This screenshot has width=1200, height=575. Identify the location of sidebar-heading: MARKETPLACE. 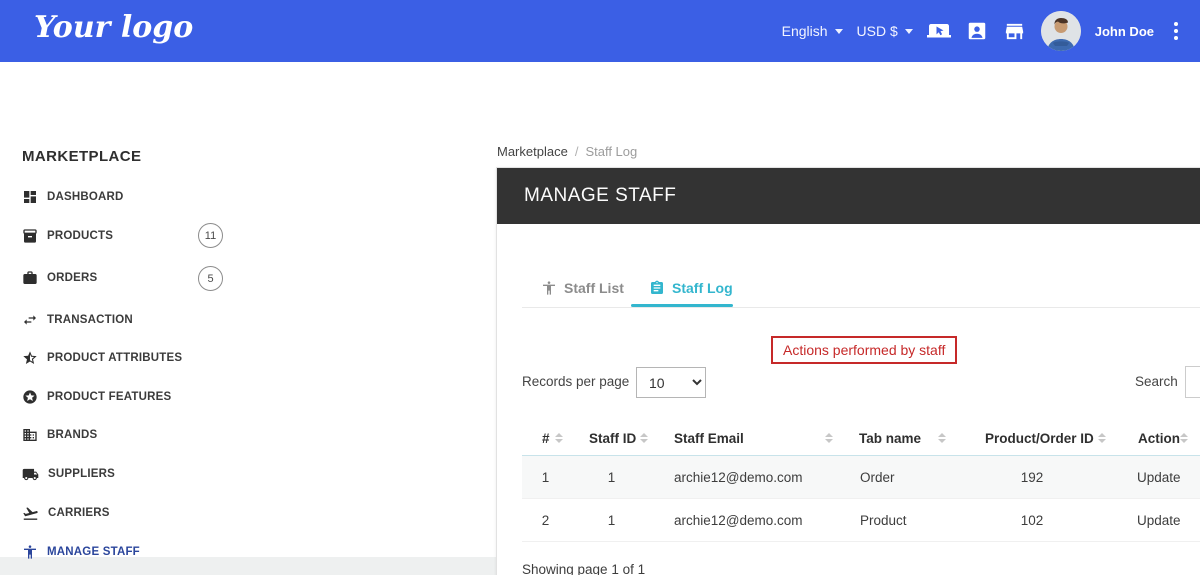
(82, 156).